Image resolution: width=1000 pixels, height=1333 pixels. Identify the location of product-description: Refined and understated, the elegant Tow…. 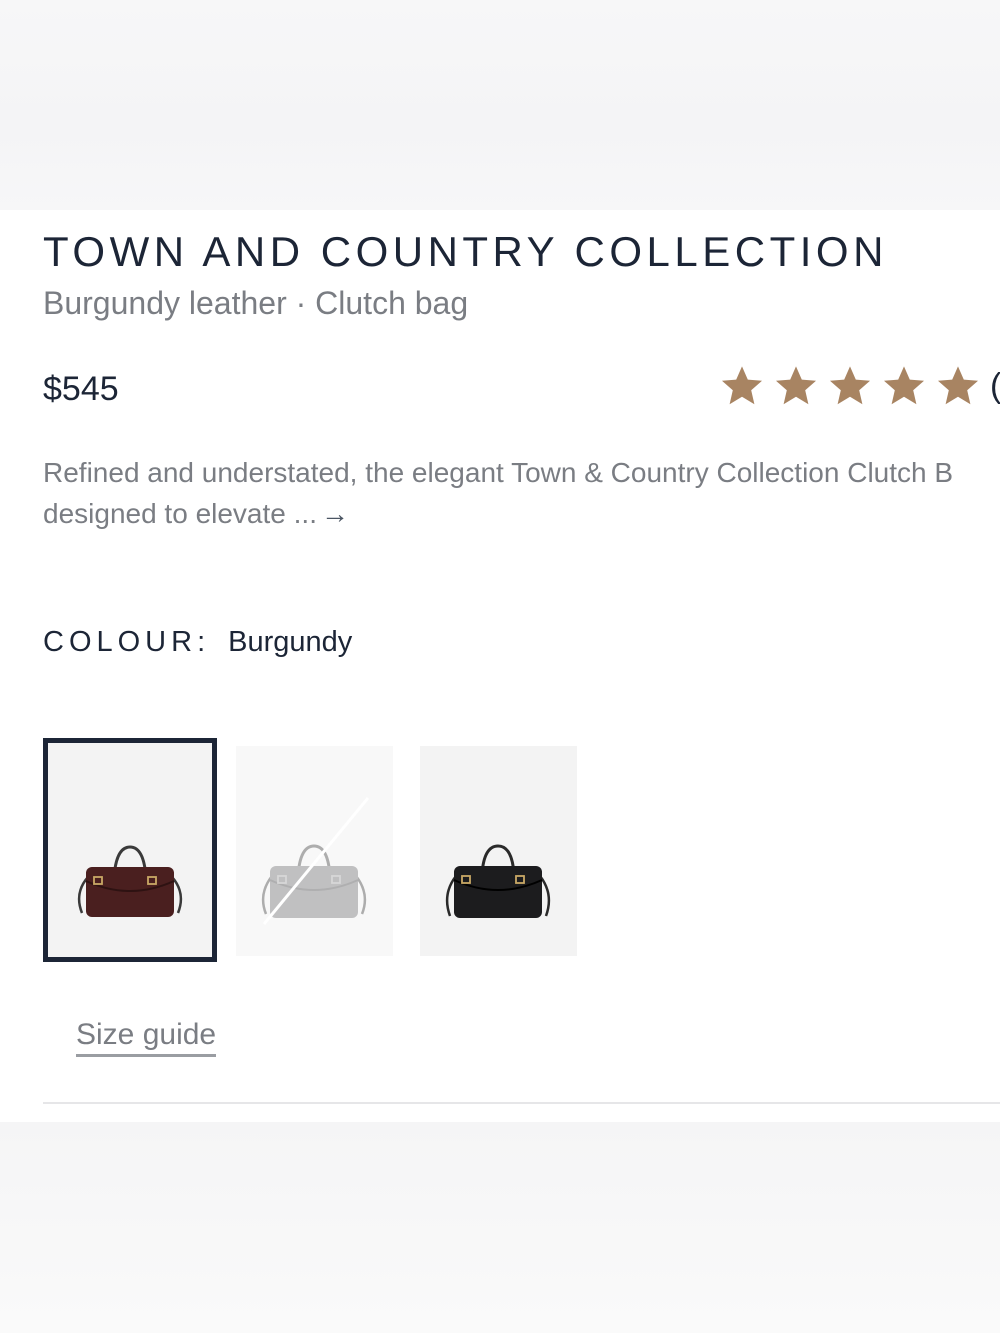
(521, 493).